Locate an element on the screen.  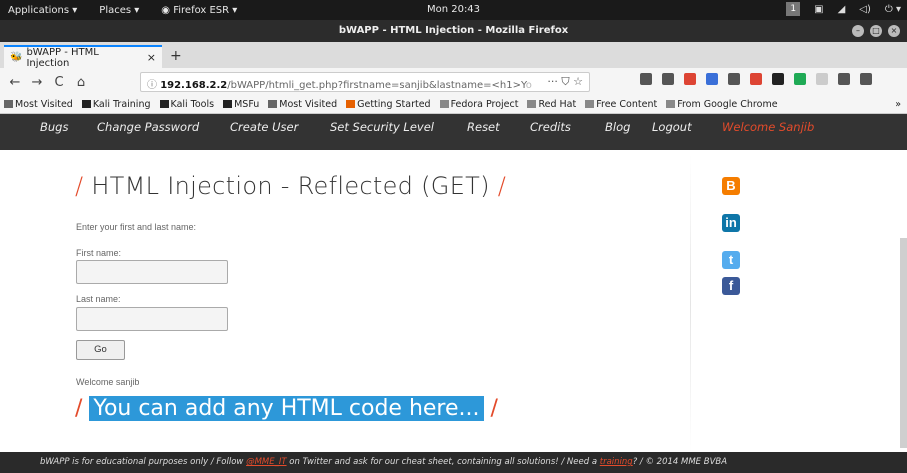
bookmark-item: Kali Training is located at coordinates (116, 104).